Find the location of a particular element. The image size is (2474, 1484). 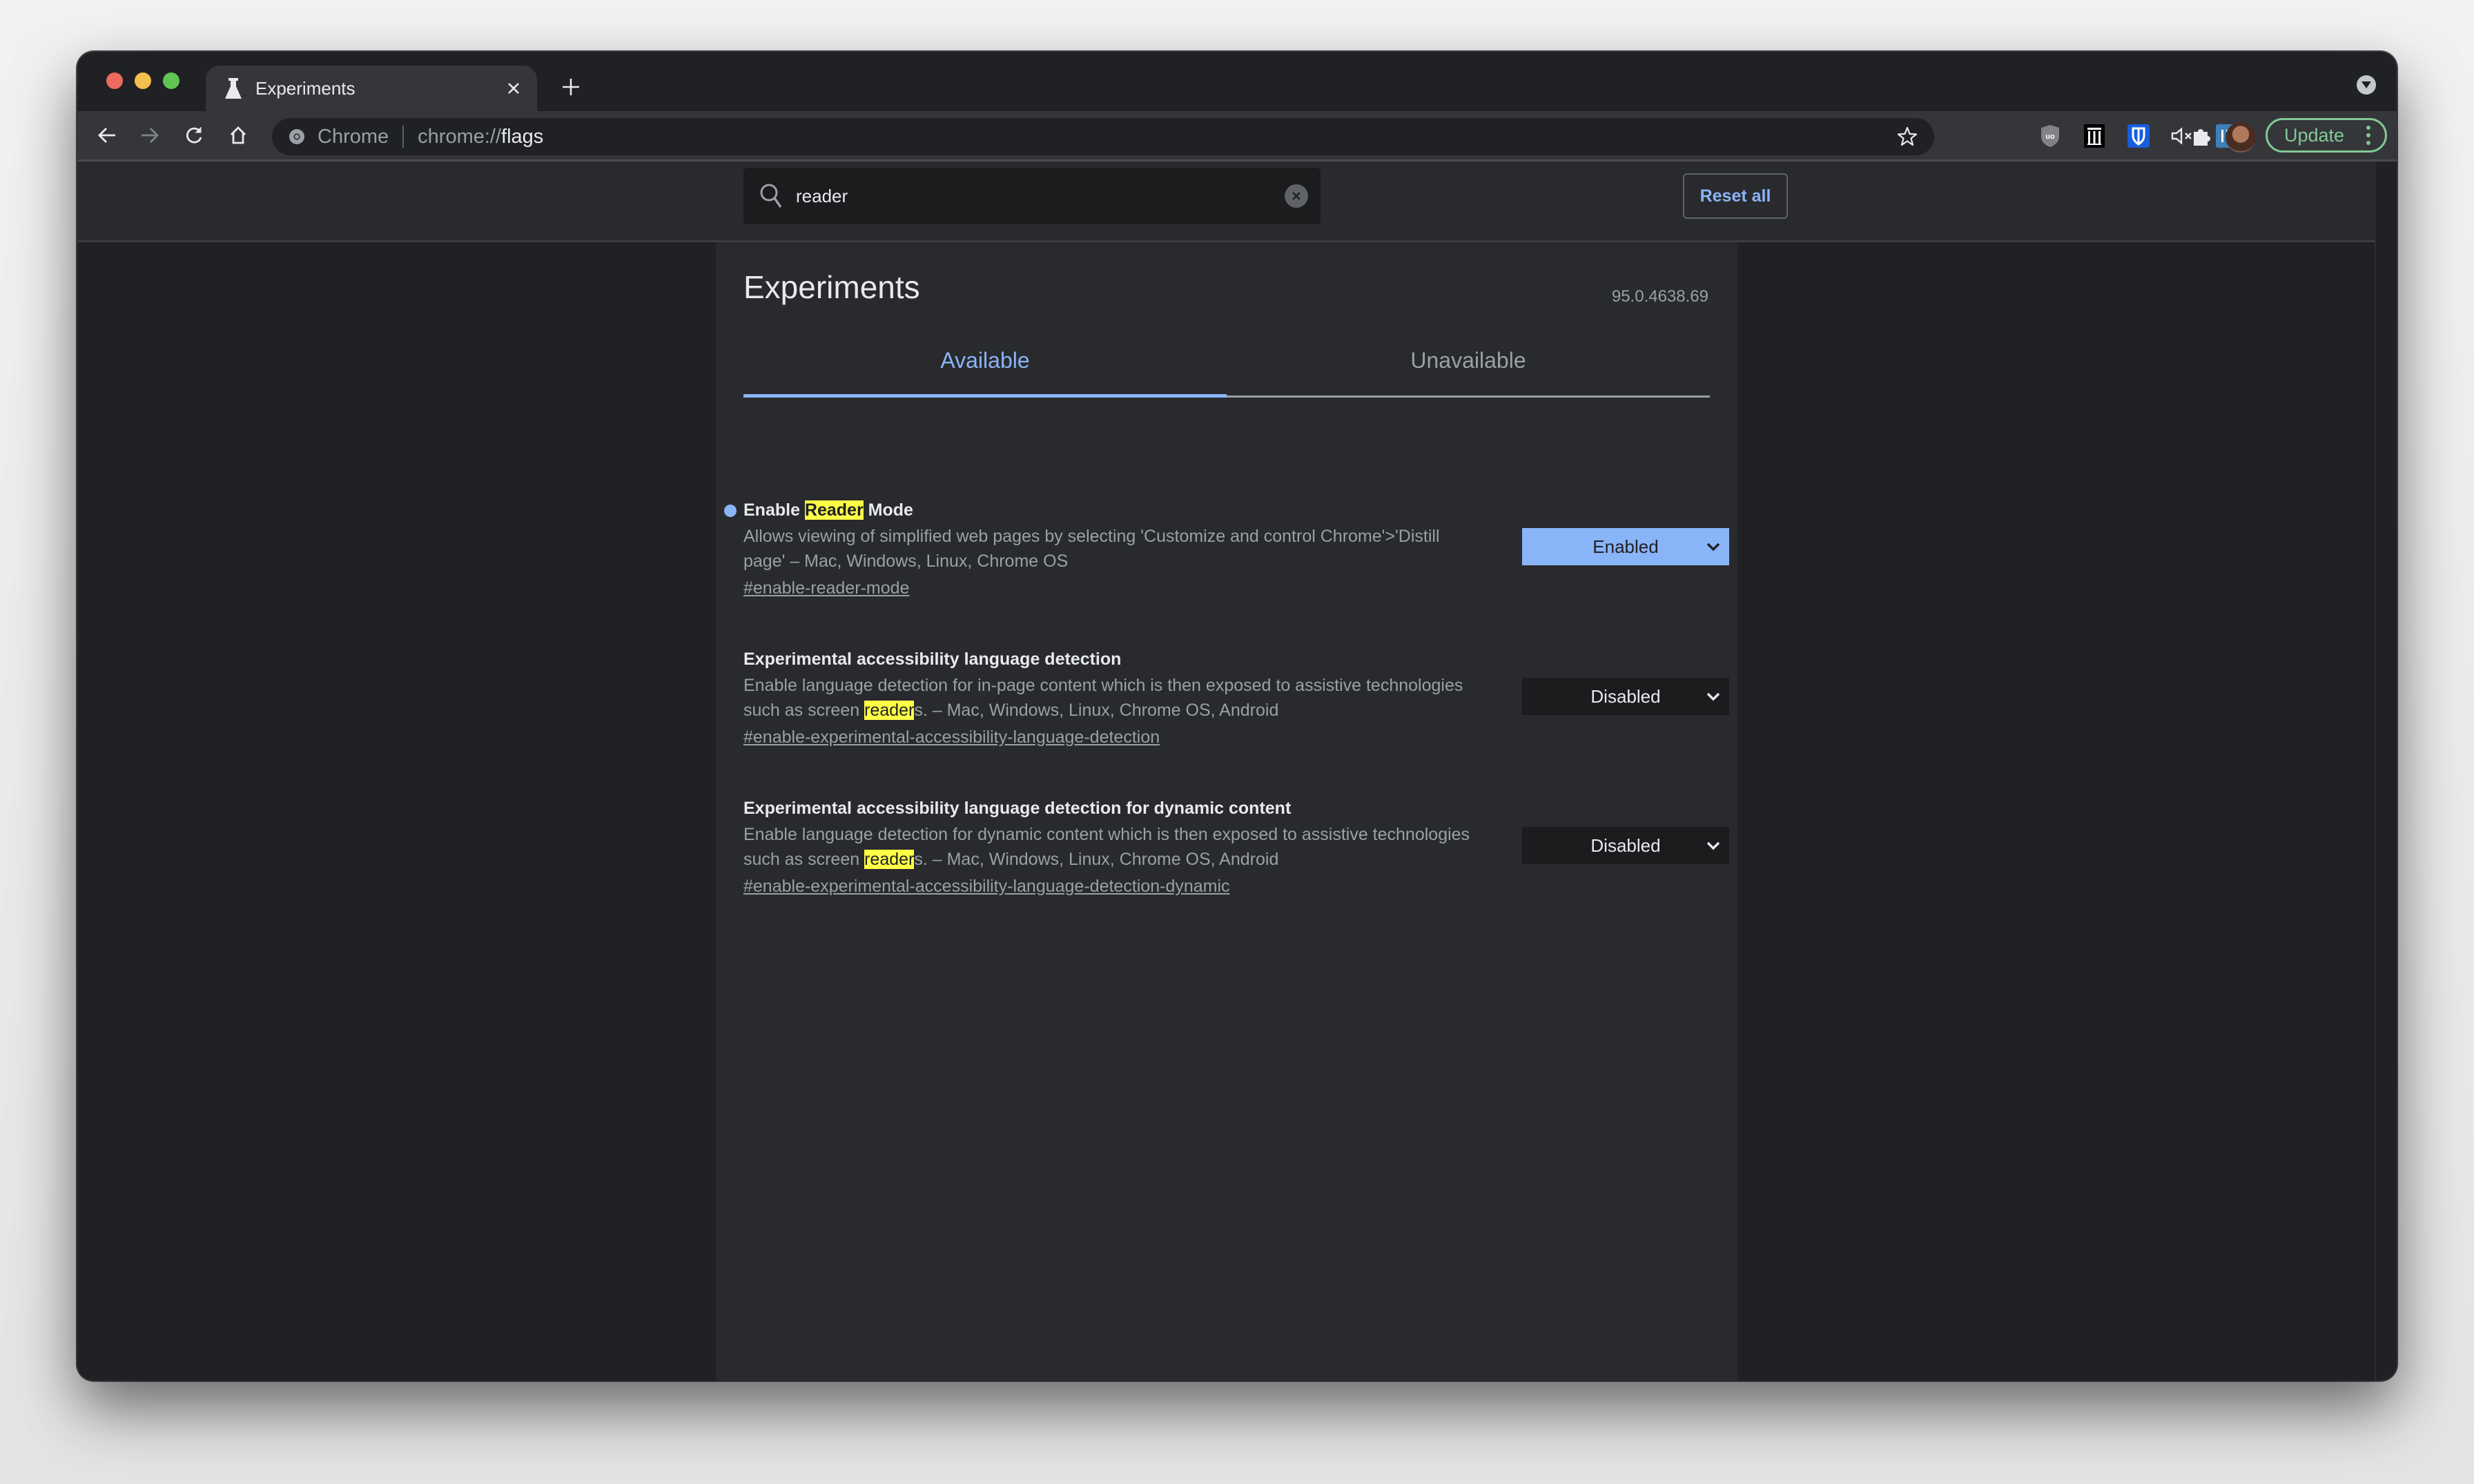

bitwarden-icon is located at coordinates (2138, 136).